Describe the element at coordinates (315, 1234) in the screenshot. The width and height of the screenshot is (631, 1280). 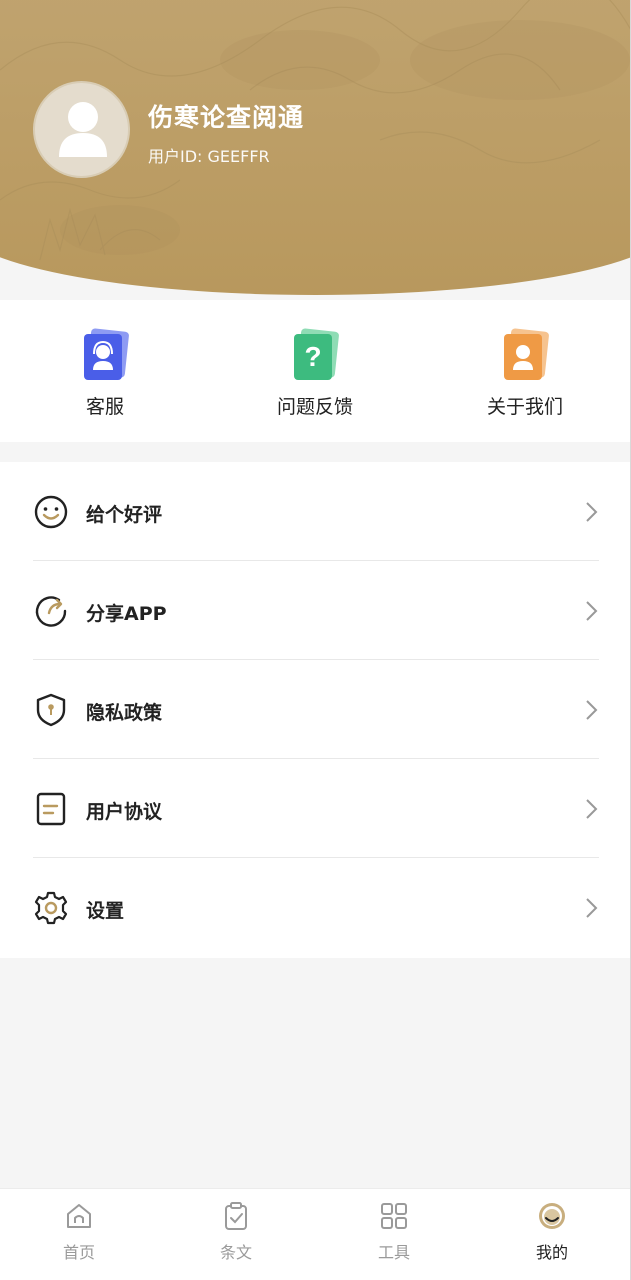
I see `bottom-tab-bar: 首页 条文 工具 我的` at that location.